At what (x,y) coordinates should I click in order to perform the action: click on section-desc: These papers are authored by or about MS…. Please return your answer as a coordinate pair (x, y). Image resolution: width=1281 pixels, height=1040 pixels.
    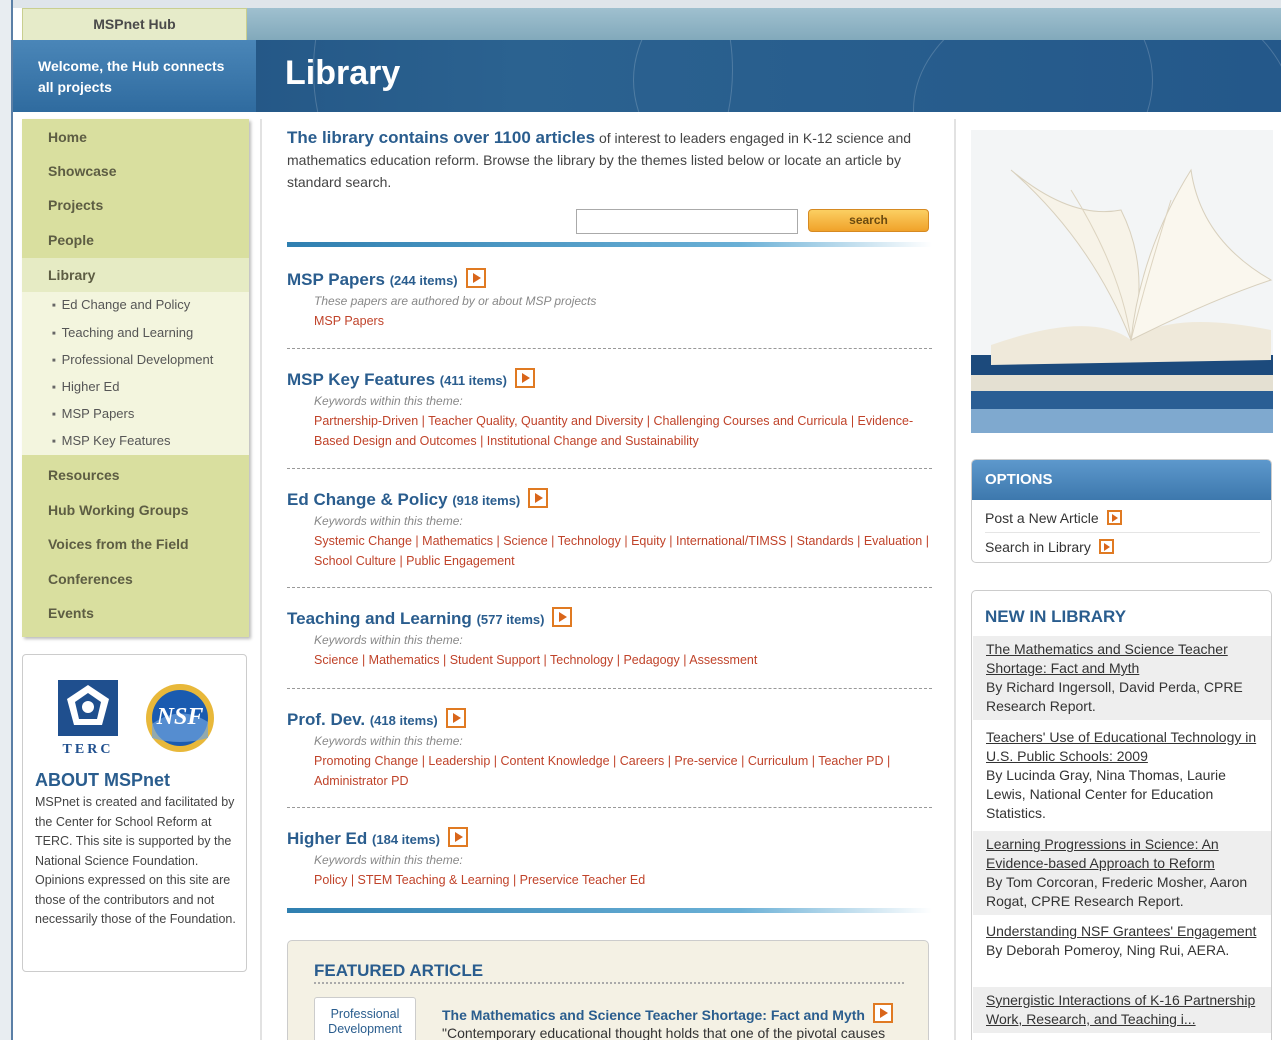
    Looking at the image, I should click on (455, 301).